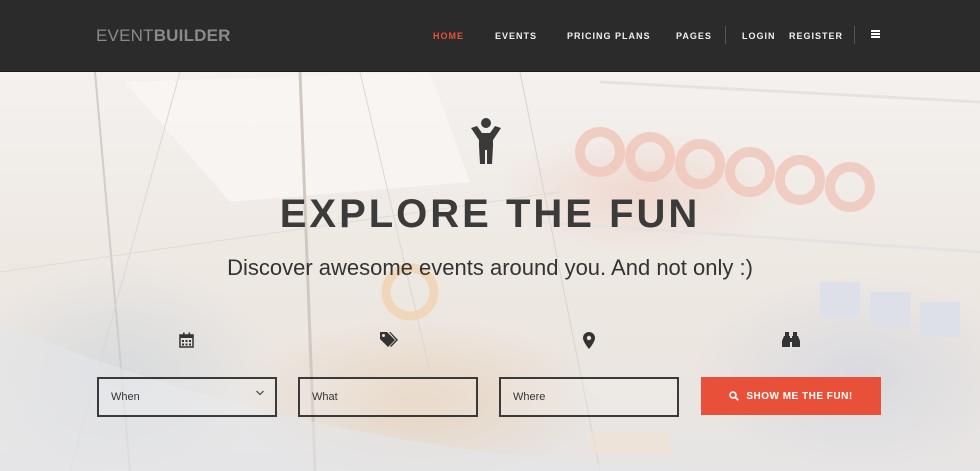 The height and width of the screenshot is (471, 980). I want to click on tags-icon, so click(389, 339).